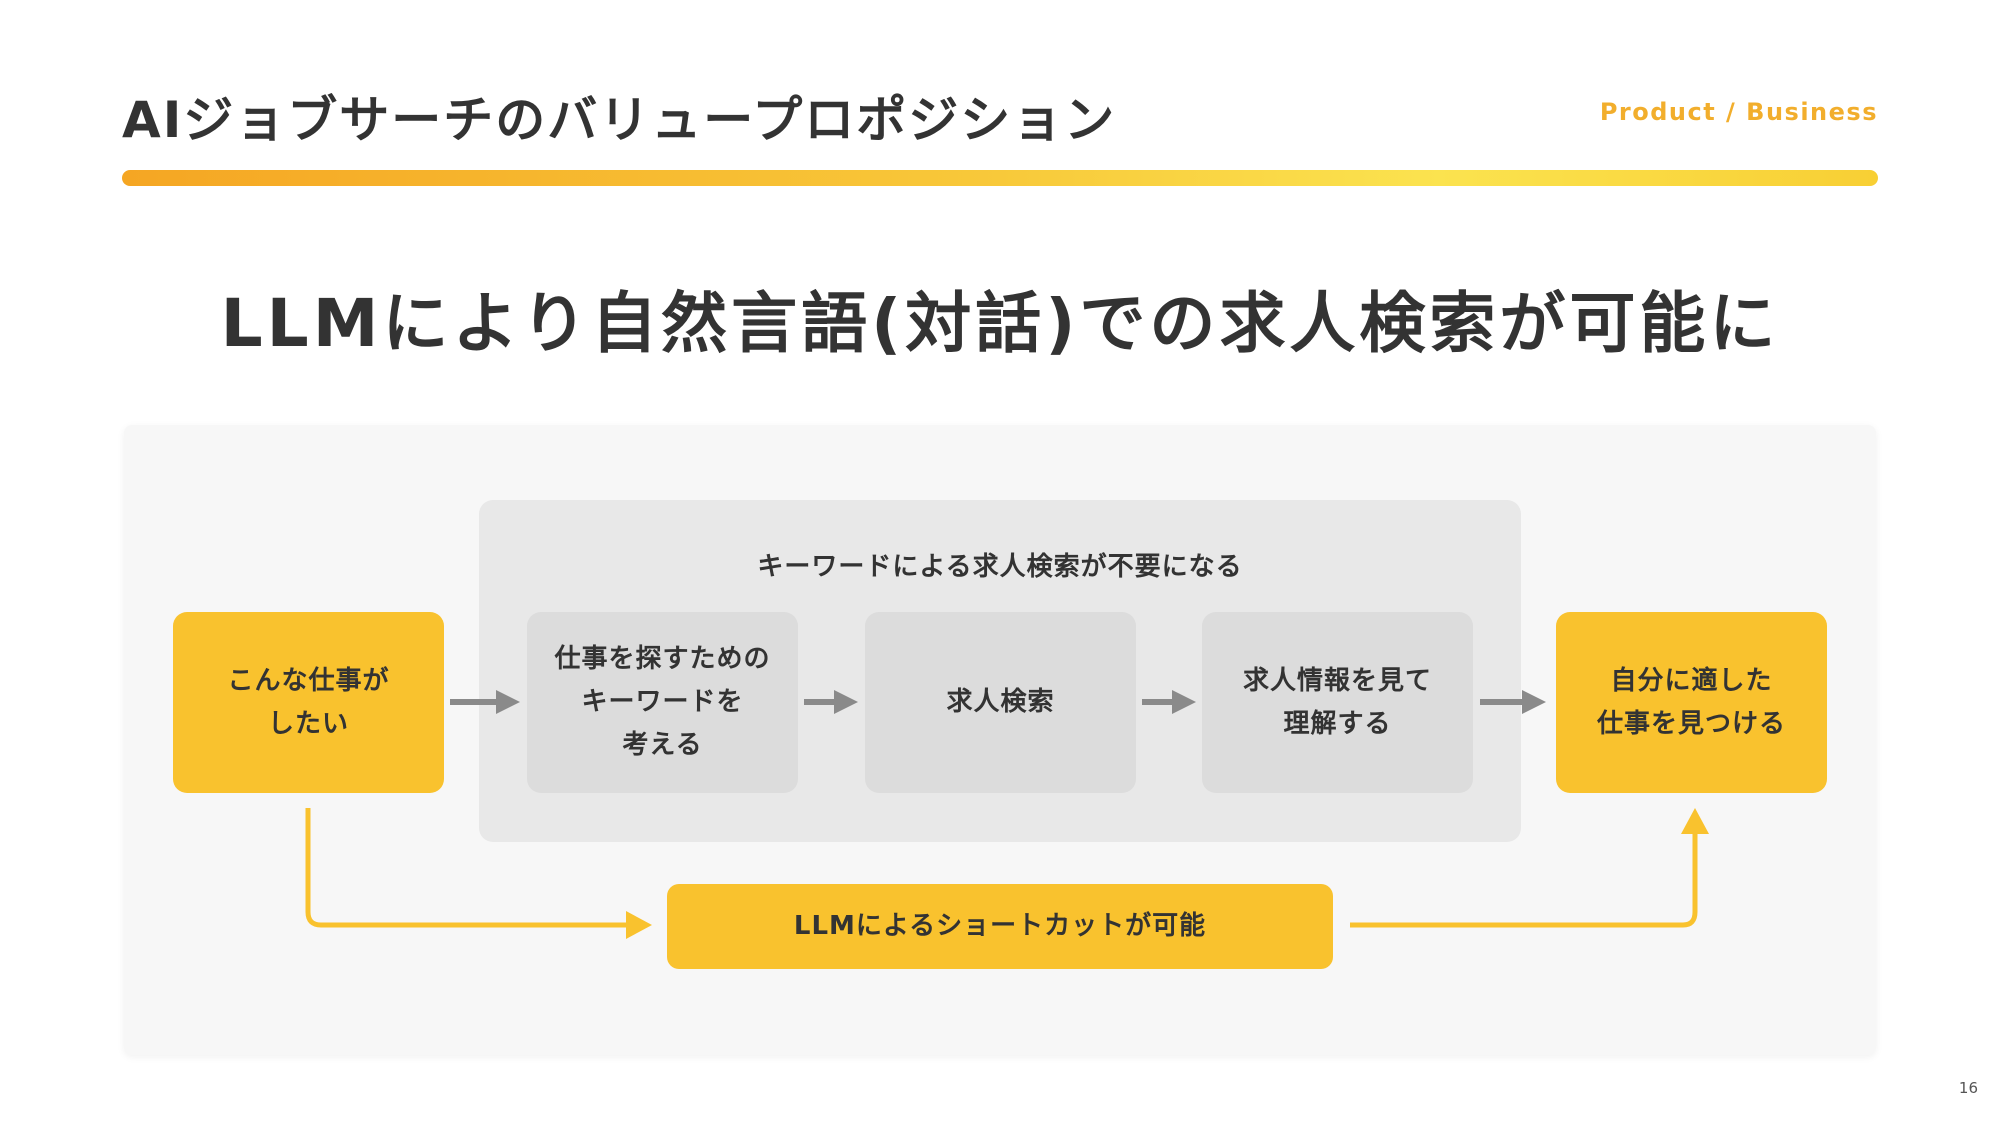 The image size is (2000, 1125). Describe the element at coordinates (1968, 1088) in the screenshot. I see `page-number: 16` at that location.